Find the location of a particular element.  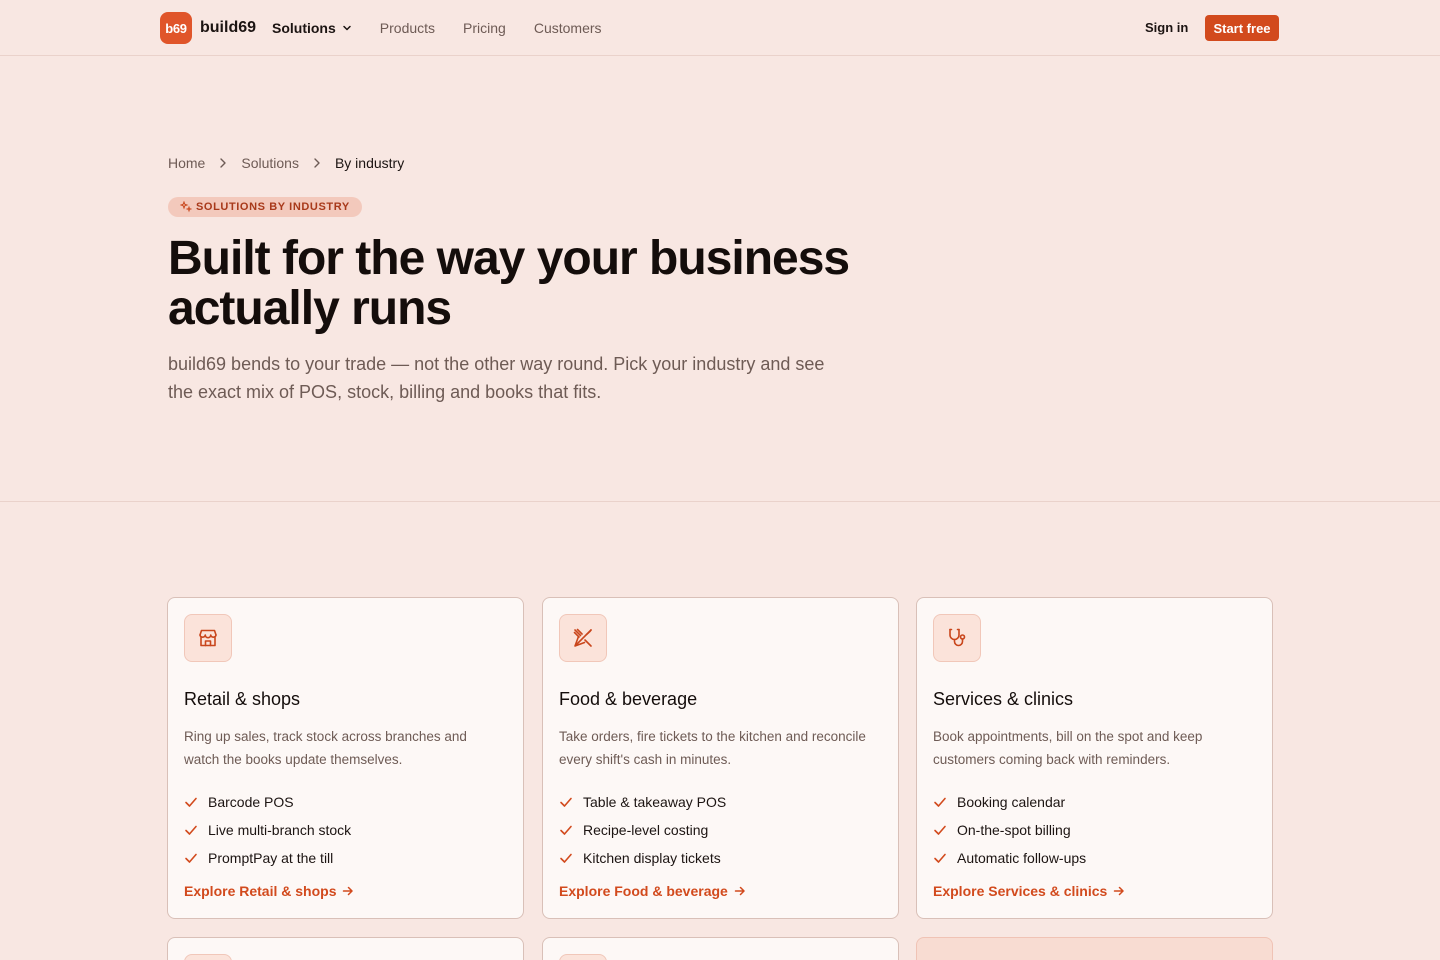

feature-label: Table & takeaway POS is located at coordinates (655, 802).